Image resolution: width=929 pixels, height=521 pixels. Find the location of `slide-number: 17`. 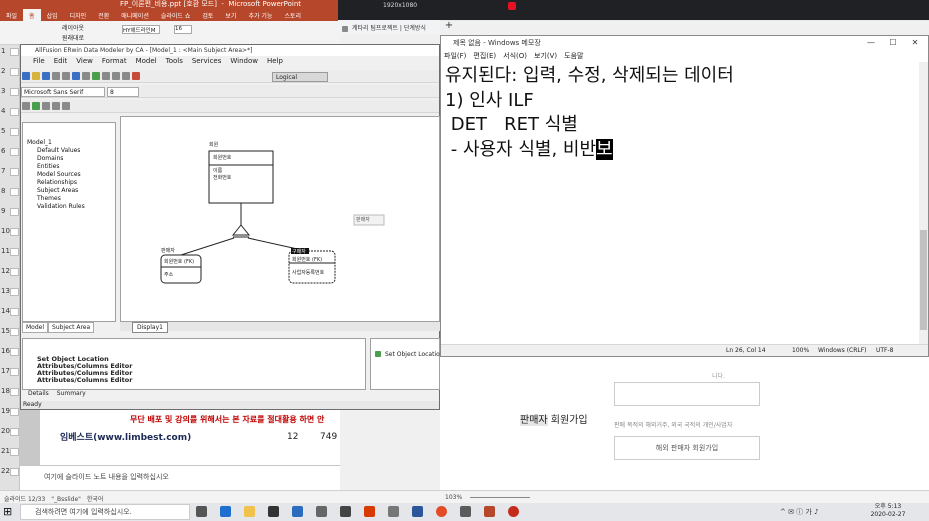

slide-number: 17 is located at coordinates (5, 371).